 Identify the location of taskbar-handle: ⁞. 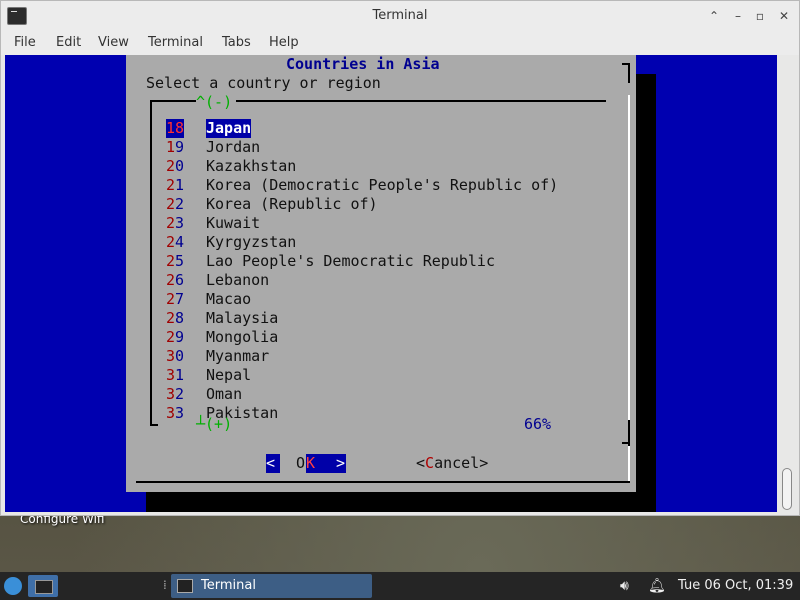
(165, 585).